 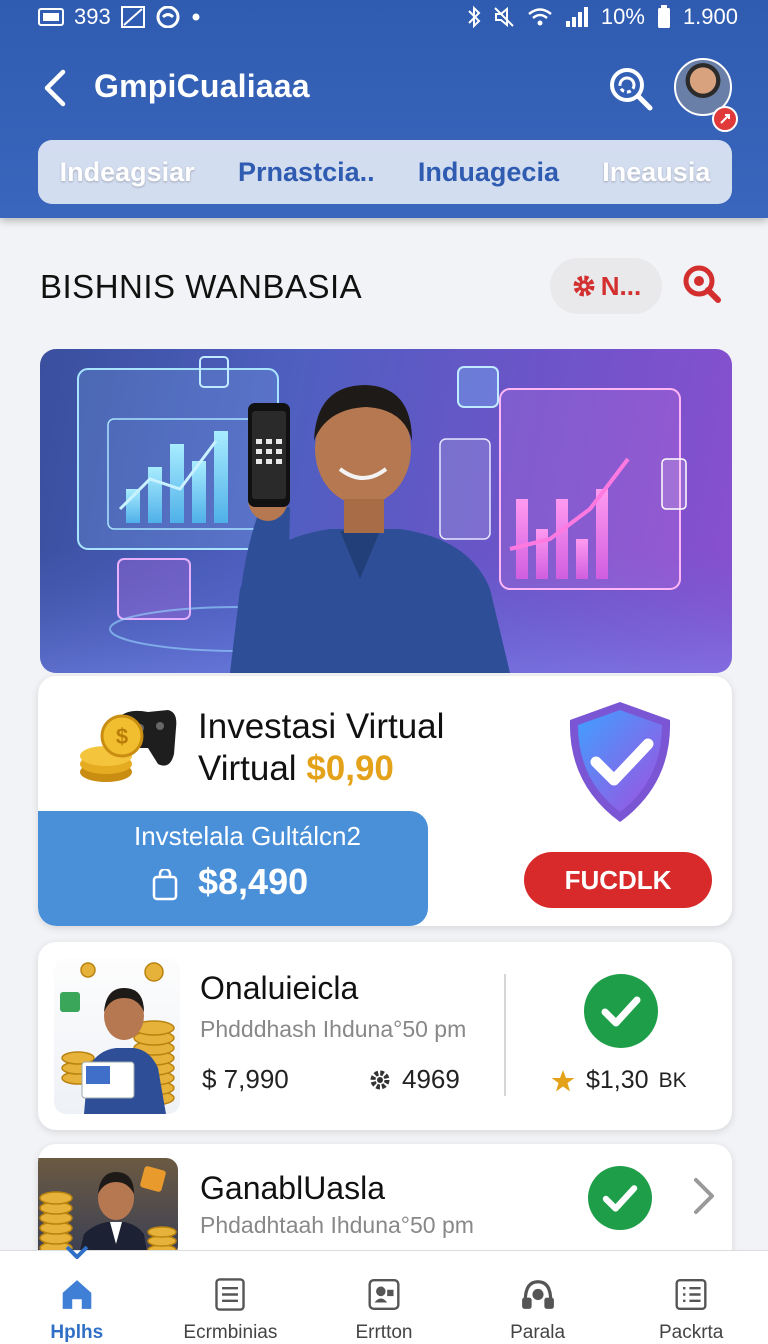 I want to click on nav-item-packages: Packrta, so click(x=691, y=1297).